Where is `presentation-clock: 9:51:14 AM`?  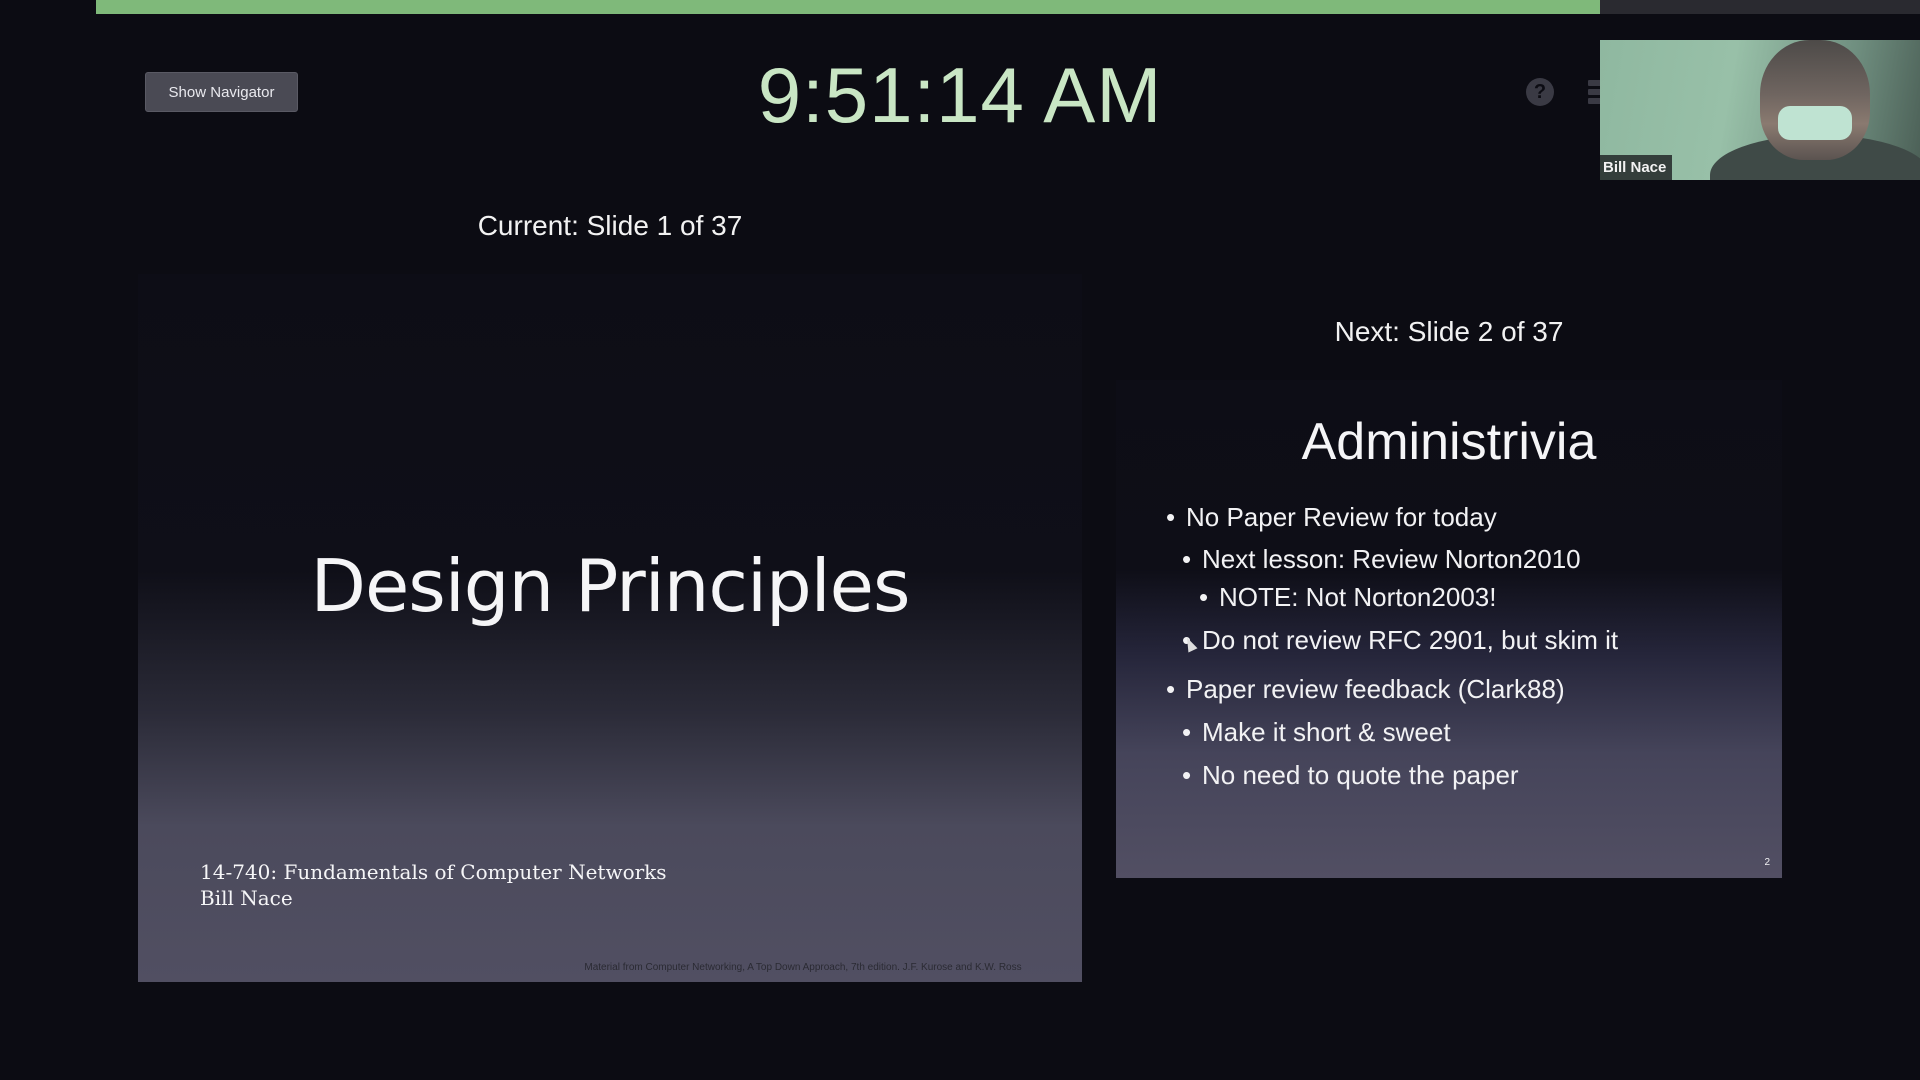 presentation-clock: 9:51:14 AM is located at coordinates (960, 95).